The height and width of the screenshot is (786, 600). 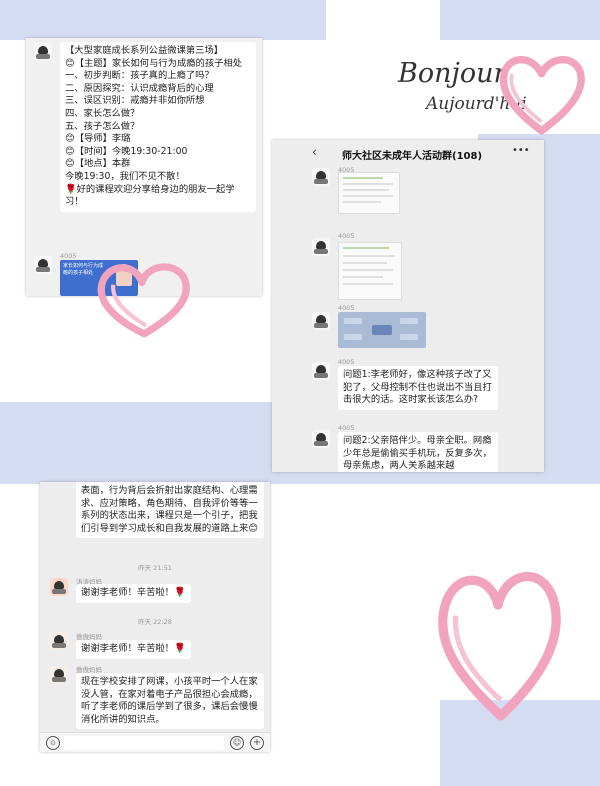 I want to click on top-left-band, so click(x=163, y=20).